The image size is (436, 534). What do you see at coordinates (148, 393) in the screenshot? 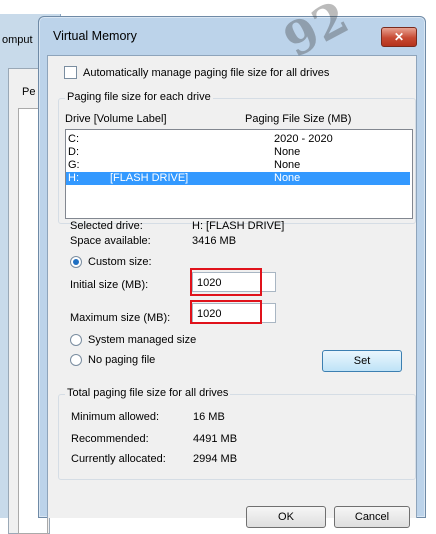
I see `total-group-label: Total paging file size for all drives` at bounding box center [148, 393].